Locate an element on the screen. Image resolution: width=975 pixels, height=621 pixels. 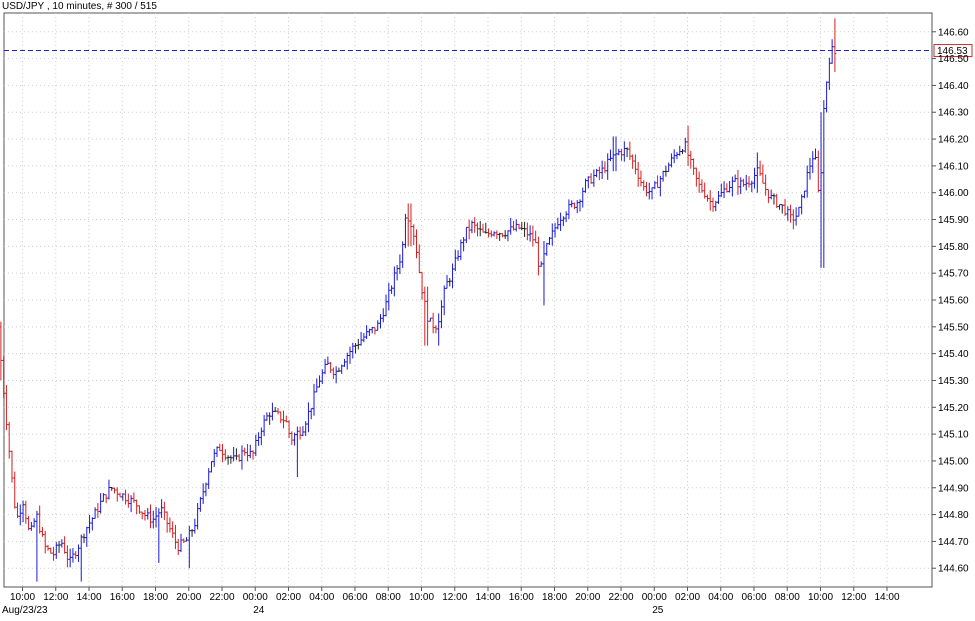
y-tick-label: 145.90 is located at coordinates (953, 220).